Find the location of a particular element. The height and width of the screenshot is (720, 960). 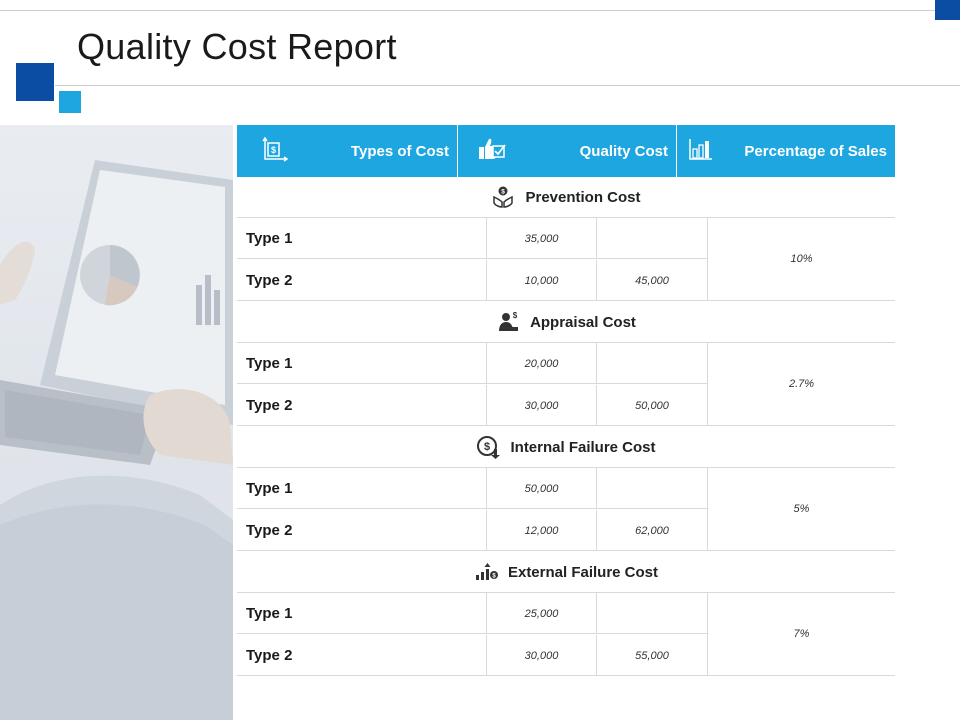

row-cost: 10,000 is located at coordinates (541, 280).